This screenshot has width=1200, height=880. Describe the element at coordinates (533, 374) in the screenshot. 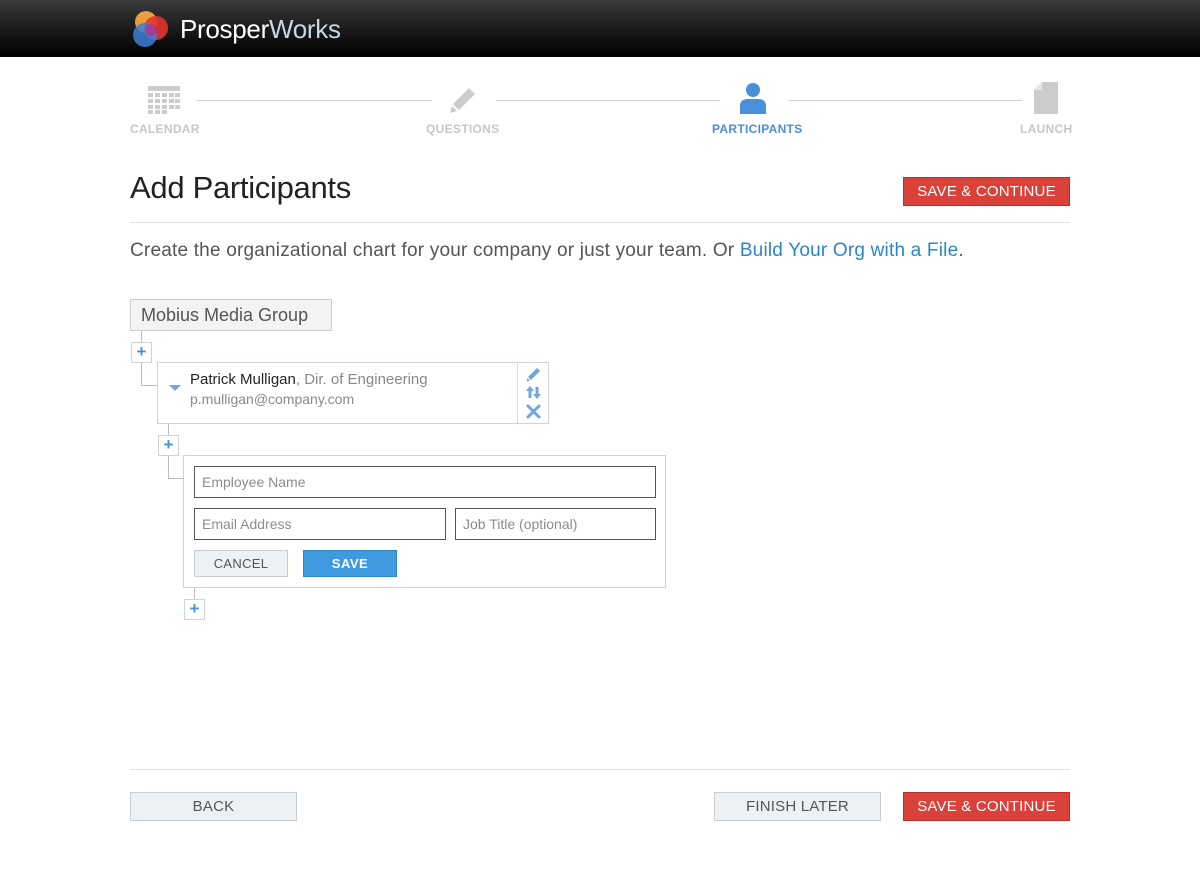

I see `edit-pencil-icon` at that location.